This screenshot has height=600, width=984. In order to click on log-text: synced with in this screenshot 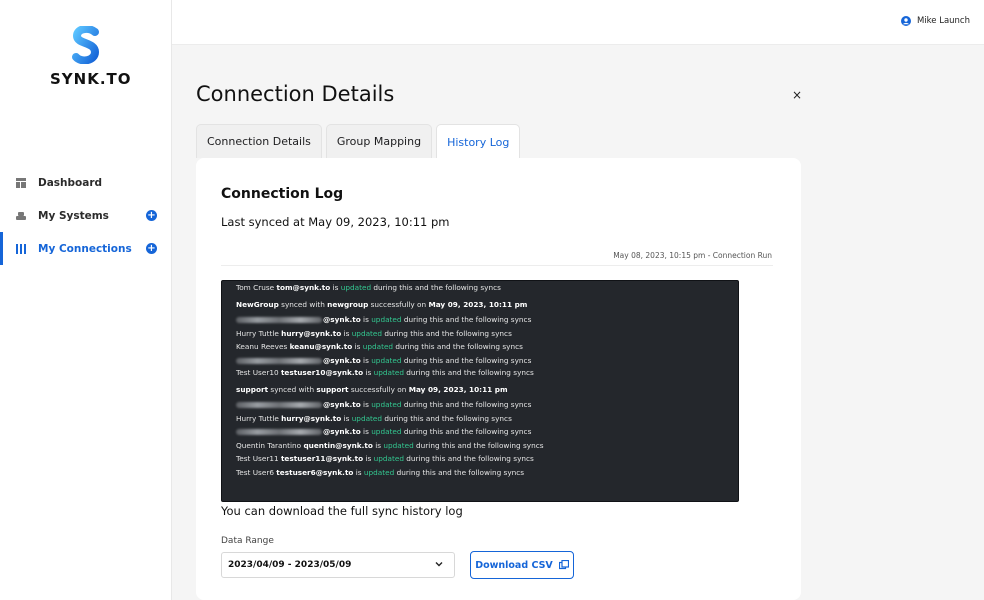, I will do `click(303, 304)`.